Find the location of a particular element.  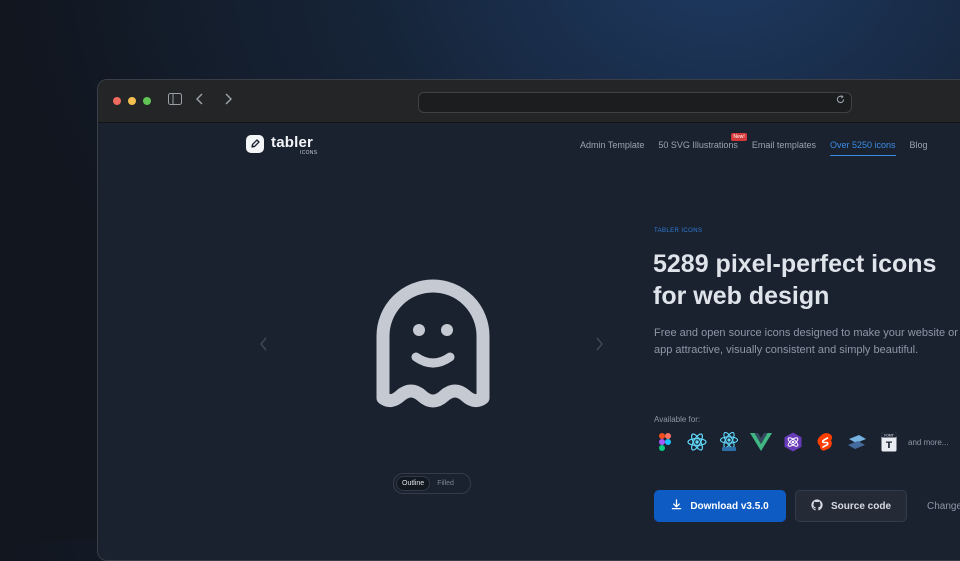

logo-name: tabler is located at coordinates (292, 142).